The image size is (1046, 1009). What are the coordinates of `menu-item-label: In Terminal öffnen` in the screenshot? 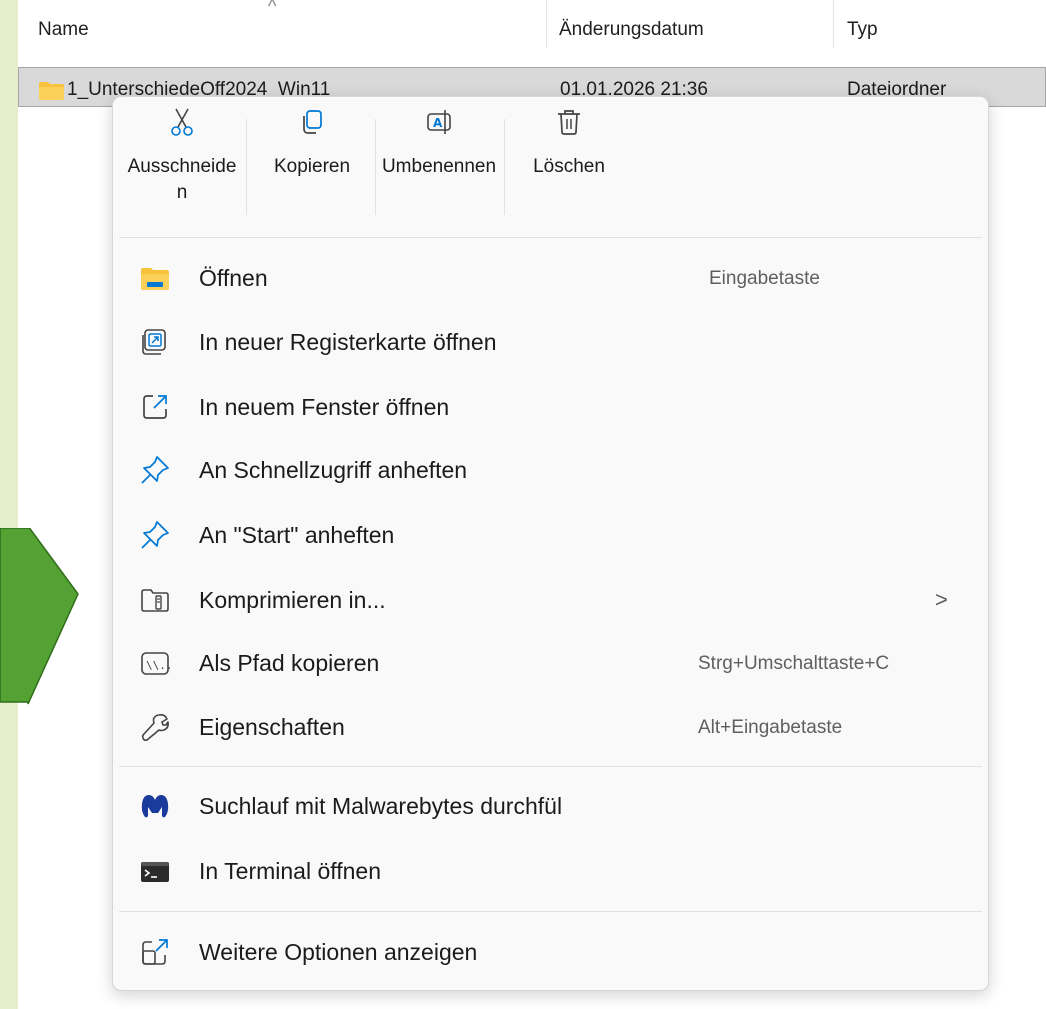 It's located at (290, 871).